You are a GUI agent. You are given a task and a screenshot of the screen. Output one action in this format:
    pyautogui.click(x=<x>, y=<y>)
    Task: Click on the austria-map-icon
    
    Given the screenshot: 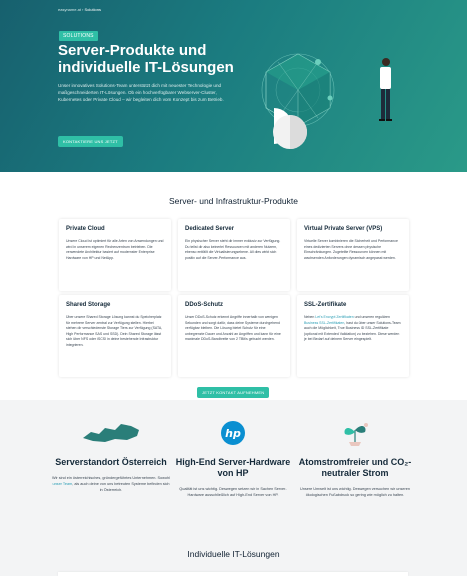 What is the action you would take?
    pyautogui.click(x=111, y=433)
    